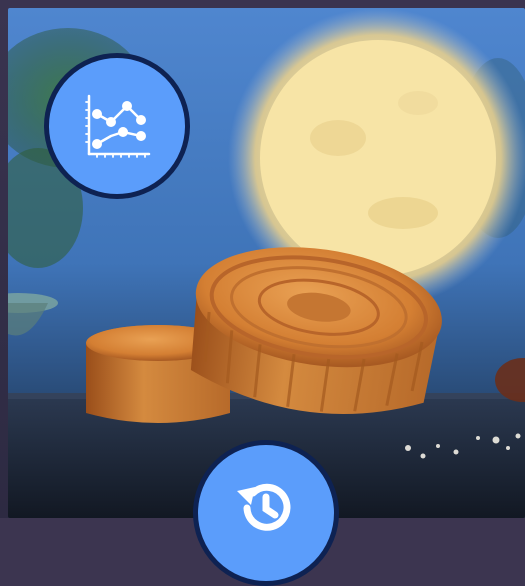 This screenshot has width=525, height=586. What do you see at coordinates (264, 507) in the screenshot?
I see `history-icon` at bounding box center [264, 507].